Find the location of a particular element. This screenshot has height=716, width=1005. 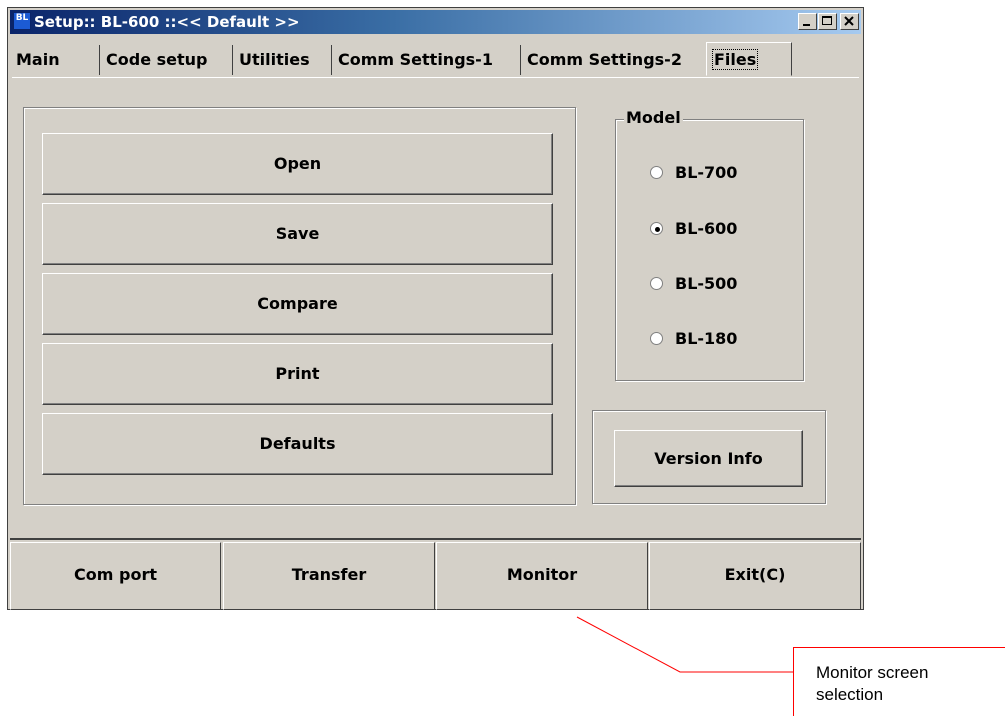

callout-leader-line is located at coordinates (684, 644).